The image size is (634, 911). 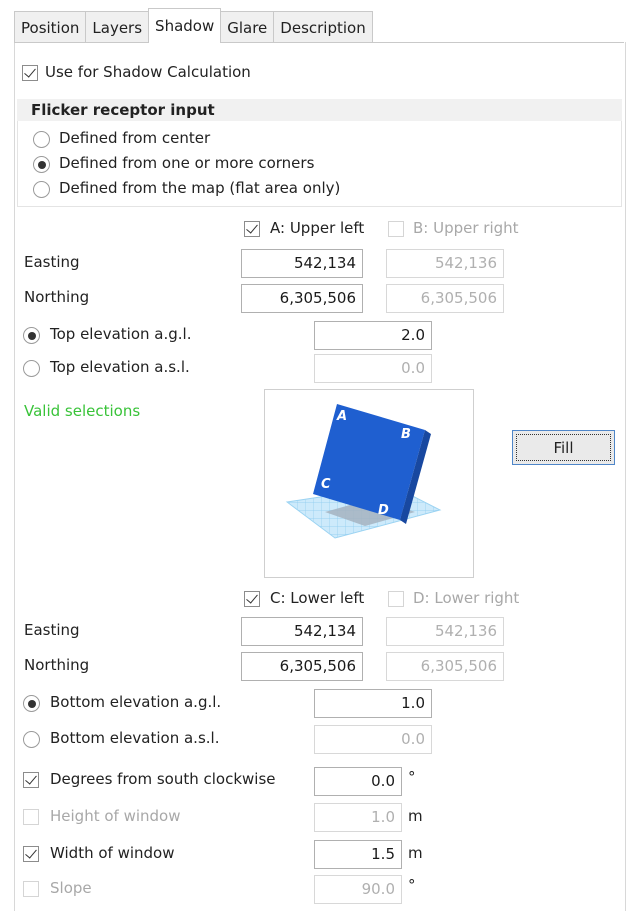 What do you see at coordinates (135, 738) in the screenshot?
I see `bottom-elevation-asl-label: Bottom elevation a.s.l.` at bounding box center [135, 738].